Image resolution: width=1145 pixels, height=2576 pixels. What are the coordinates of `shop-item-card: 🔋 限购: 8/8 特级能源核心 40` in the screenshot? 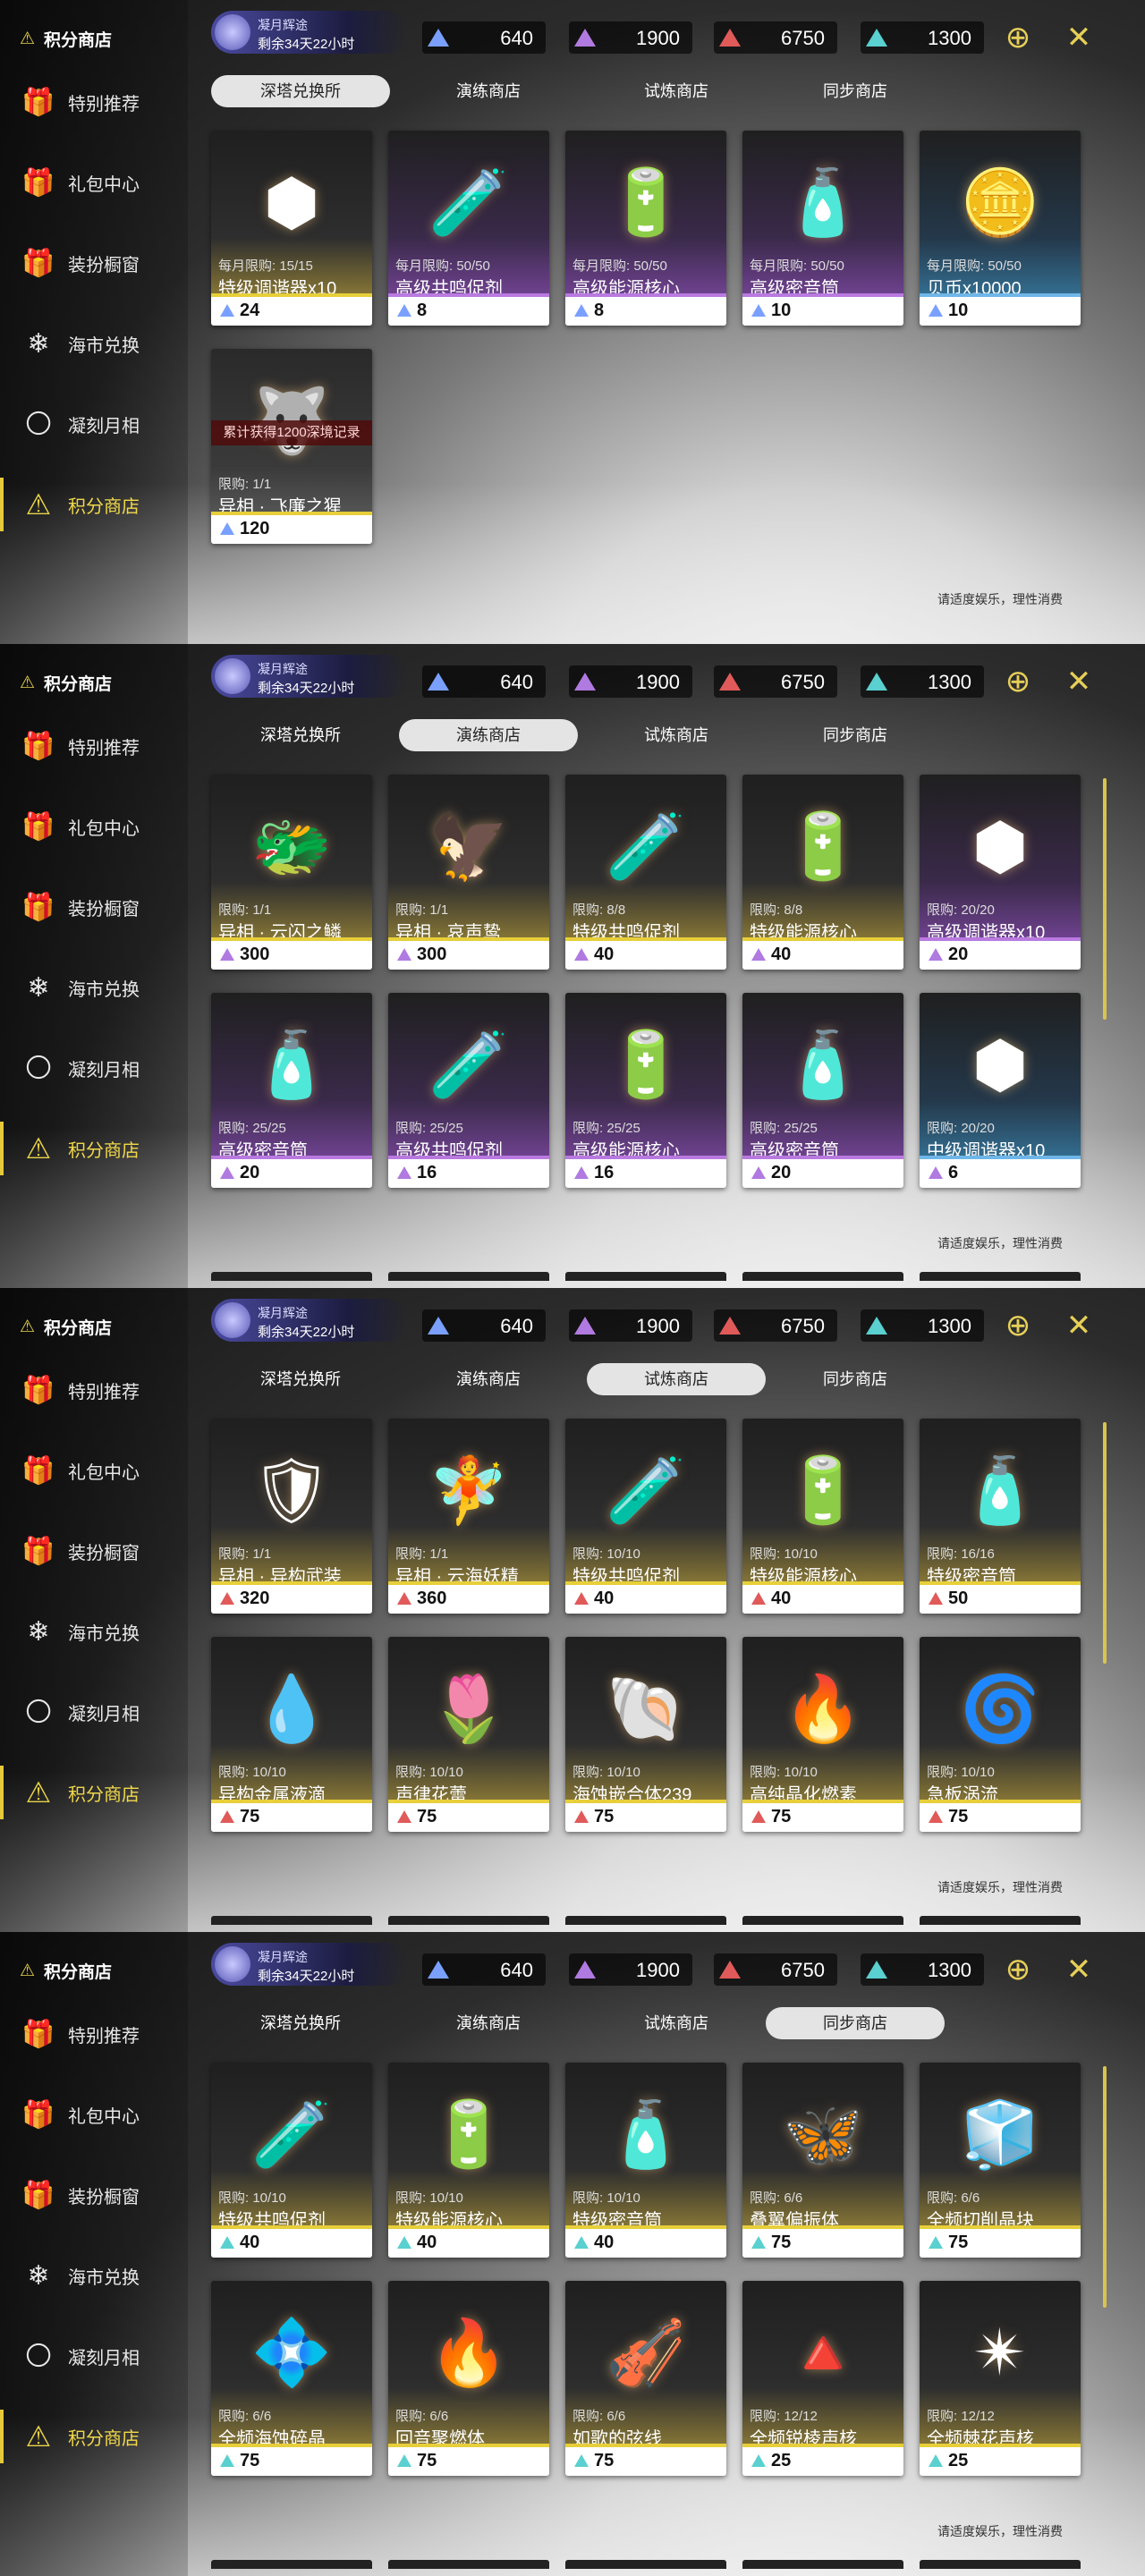 It's located at (822, 872).